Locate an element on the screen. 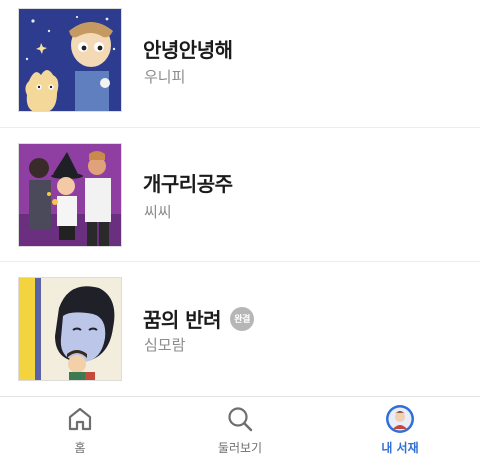  comic-title: 안녕안녕해 is located at coordinates (188, 48).